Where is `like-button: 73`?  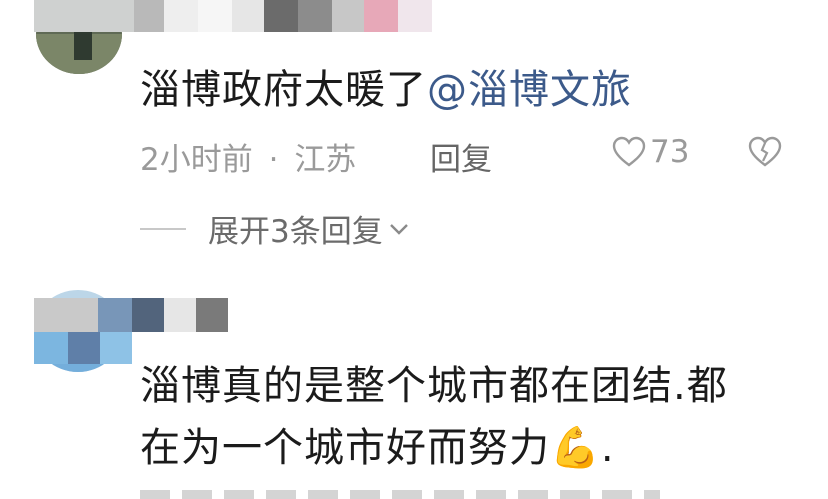
like-button: 73 is located at coordinates (650, 152).